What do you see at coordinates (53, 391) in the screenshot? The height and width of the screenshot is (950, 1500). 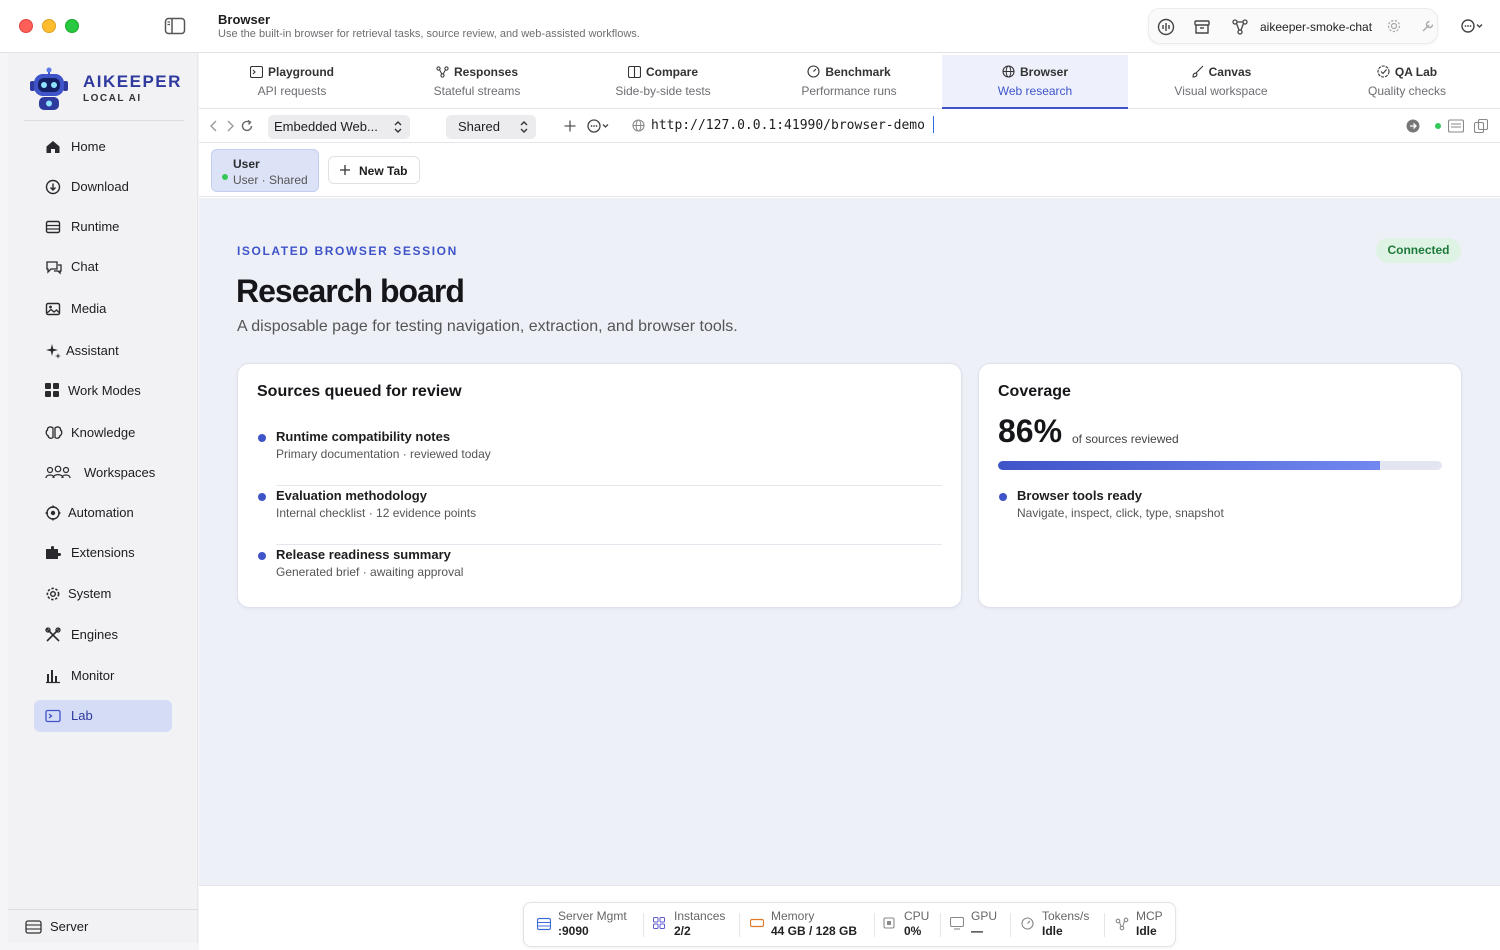 I see `grid-icon` at bounding box center [53, 391].